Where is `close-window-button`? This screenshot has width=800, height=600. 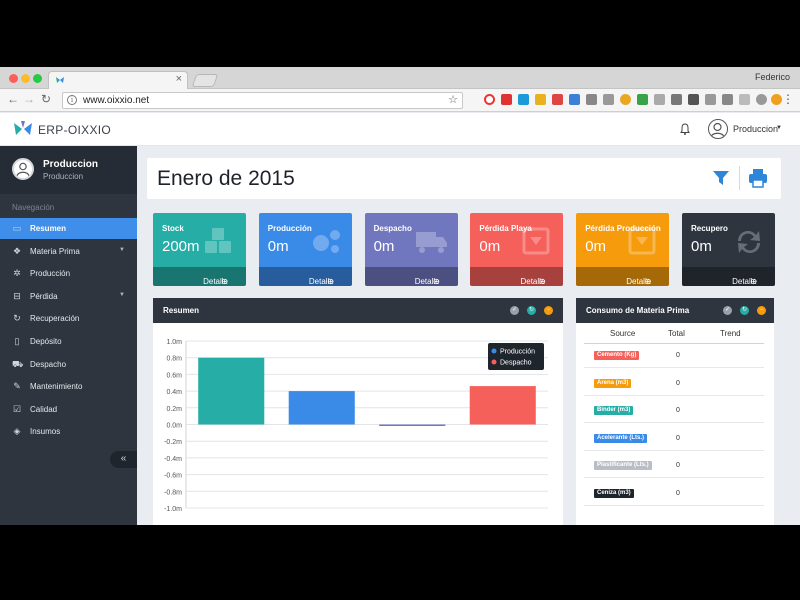
close-window-button is located at coordinates (13, 78).